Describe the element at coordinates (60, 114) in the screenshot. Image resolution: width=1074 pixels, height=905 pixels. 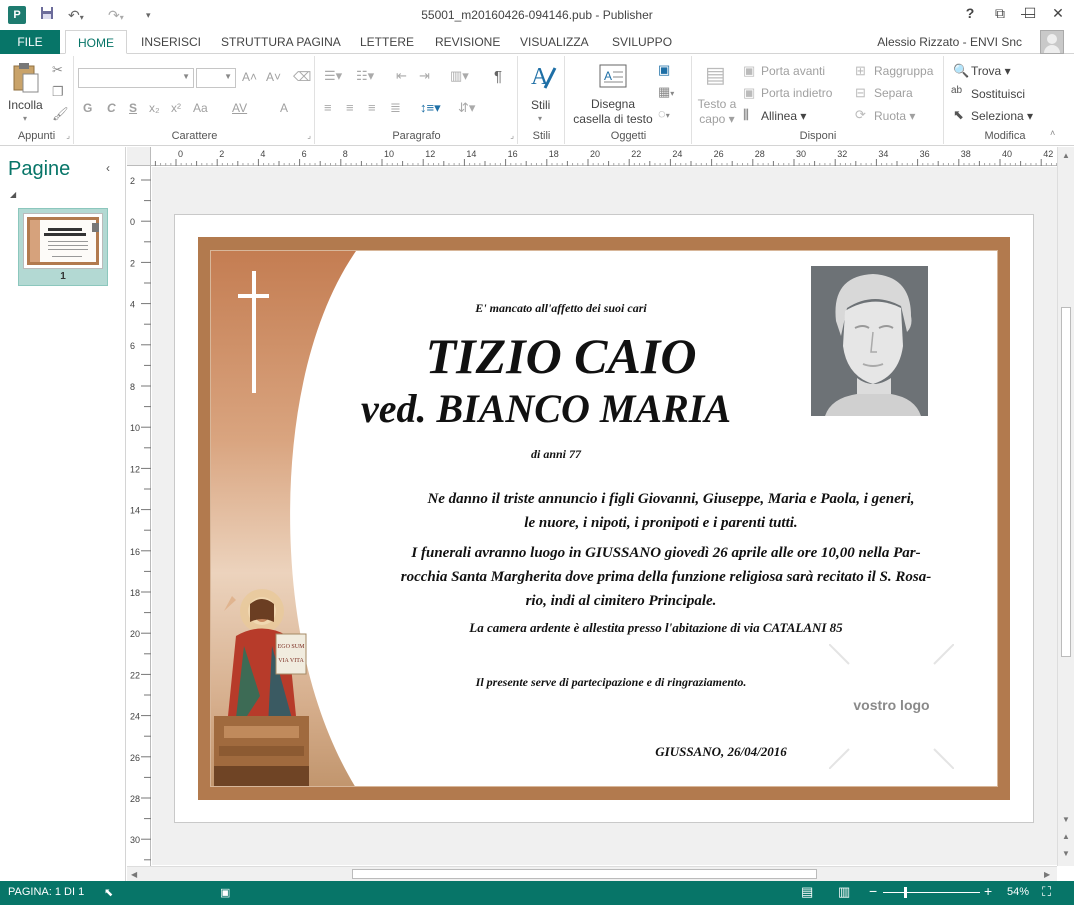
I see `format-painter-icon: 🖌` at that location.